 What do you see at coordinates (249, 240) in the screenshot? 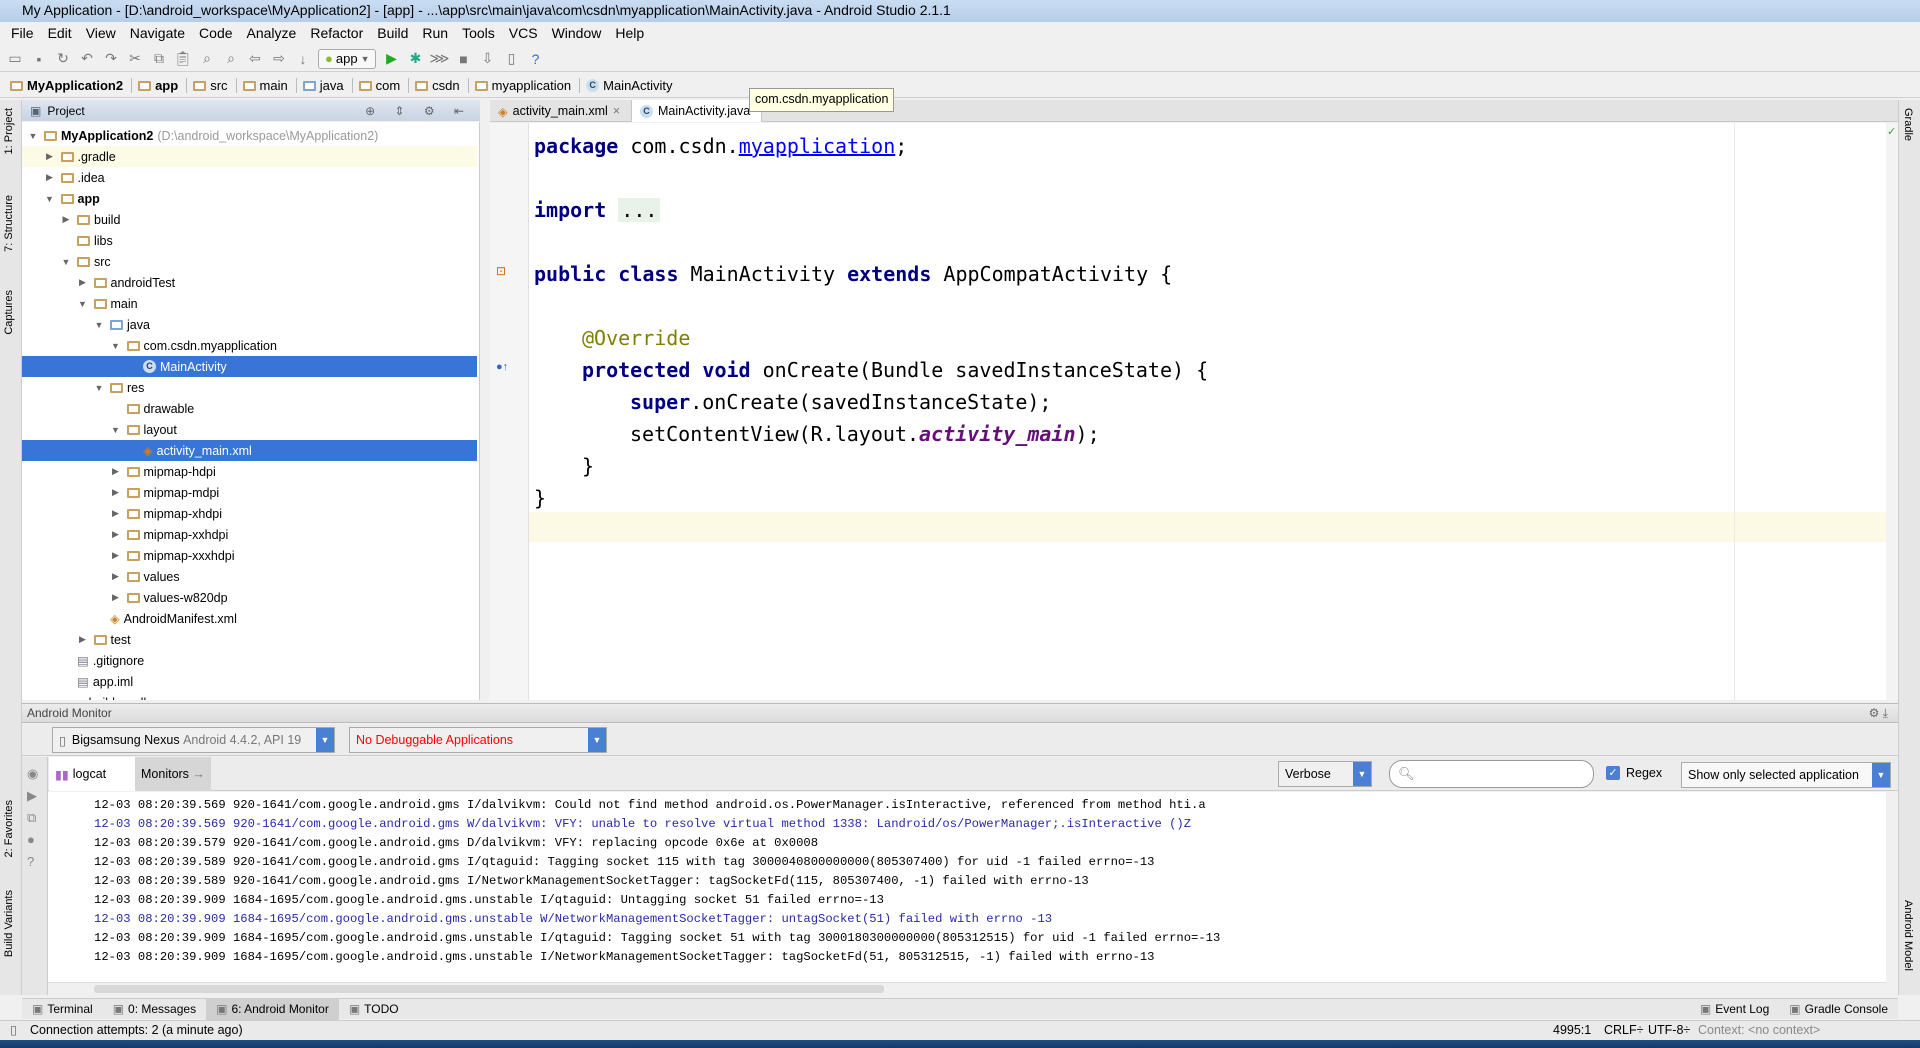
I see `tree-item: libs` at bounding box center [249, 240].